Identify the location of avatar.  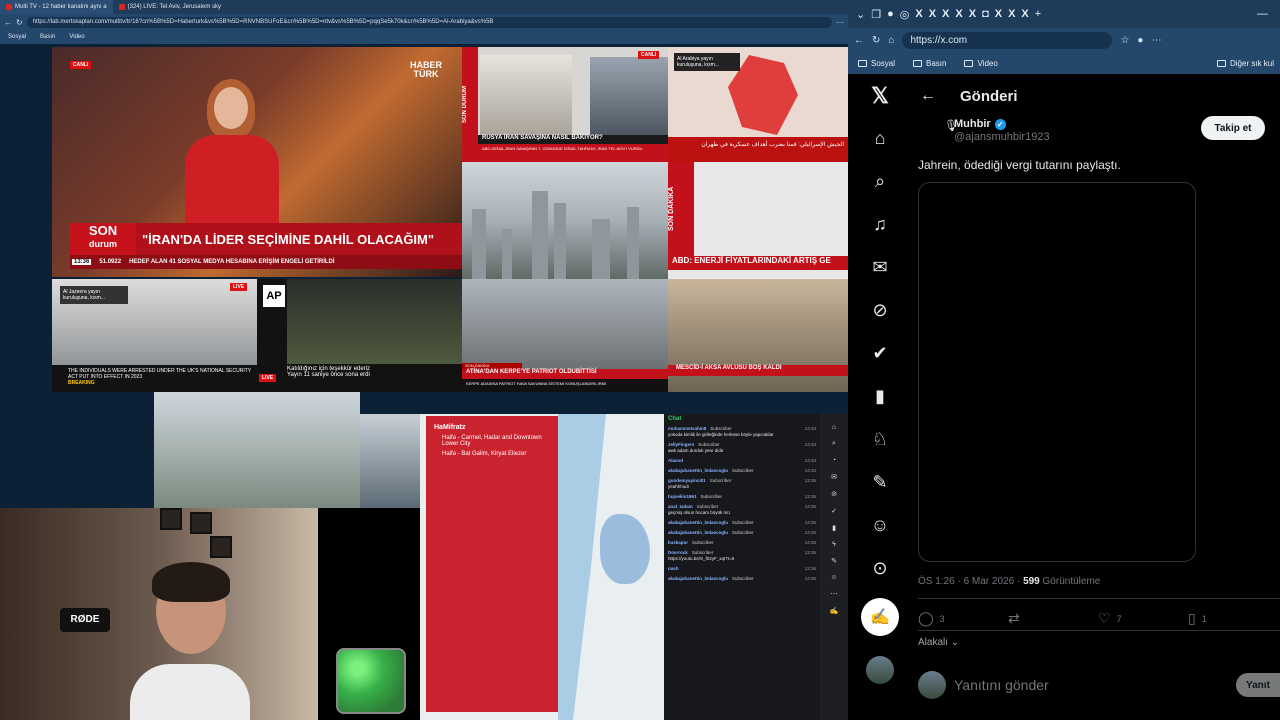
(880, 670).